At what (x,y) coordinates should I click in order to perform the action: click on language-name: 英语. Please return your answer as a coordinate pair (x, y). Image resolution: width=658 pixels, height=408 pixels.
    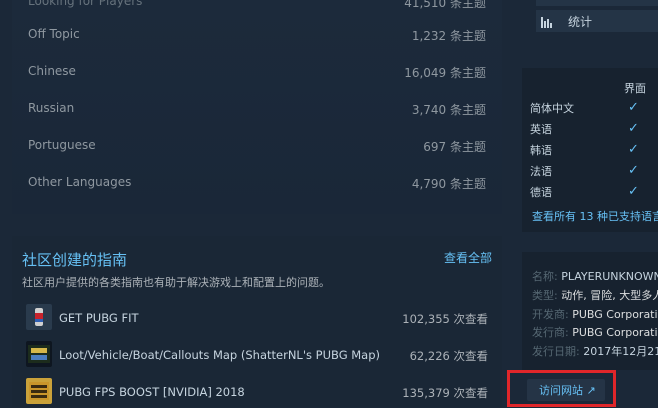
    Looking at the image, I should click on (541, 129).